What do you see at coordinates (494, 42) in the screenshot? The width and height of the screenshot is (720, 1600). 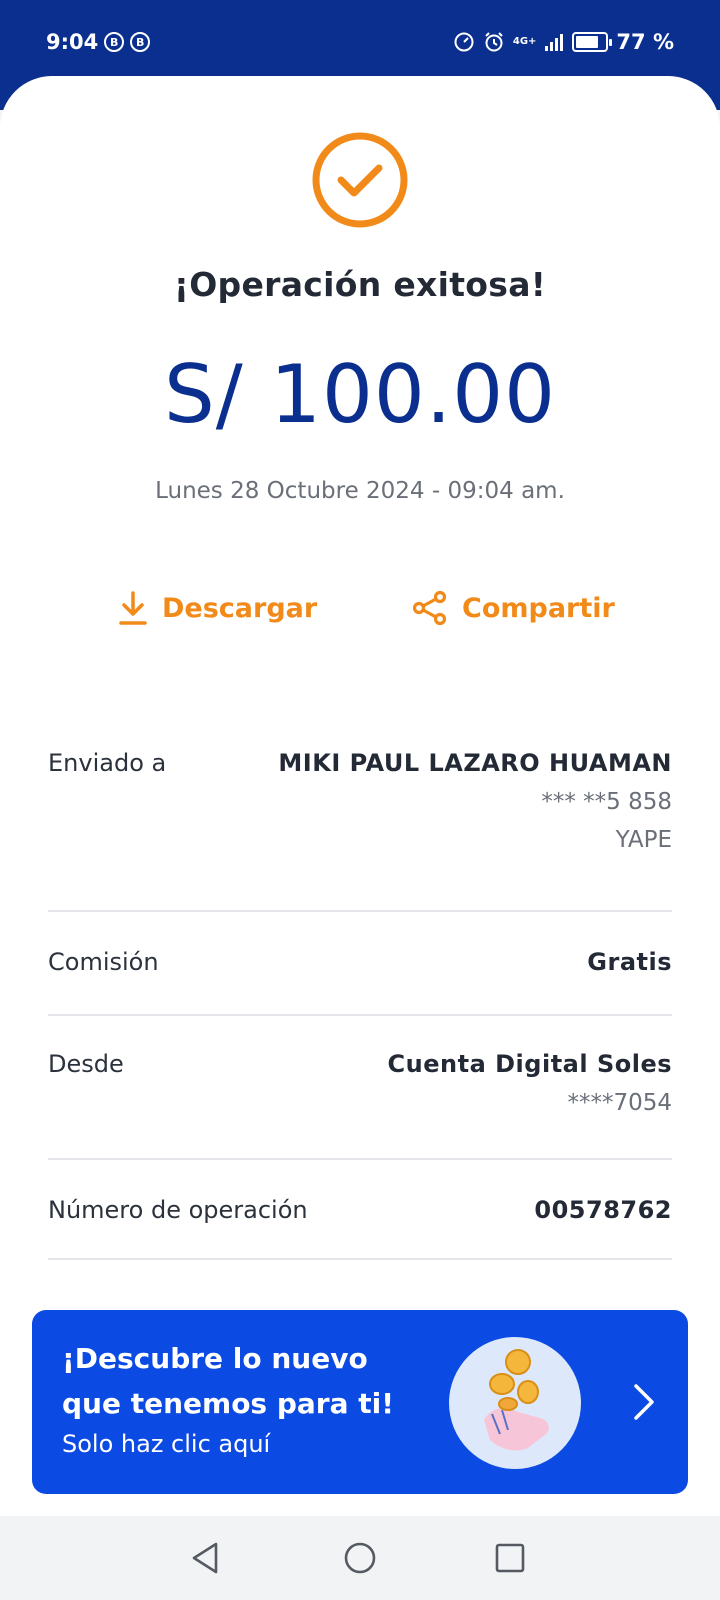 I see `alarm-icon` at bounding box center [494, 42].